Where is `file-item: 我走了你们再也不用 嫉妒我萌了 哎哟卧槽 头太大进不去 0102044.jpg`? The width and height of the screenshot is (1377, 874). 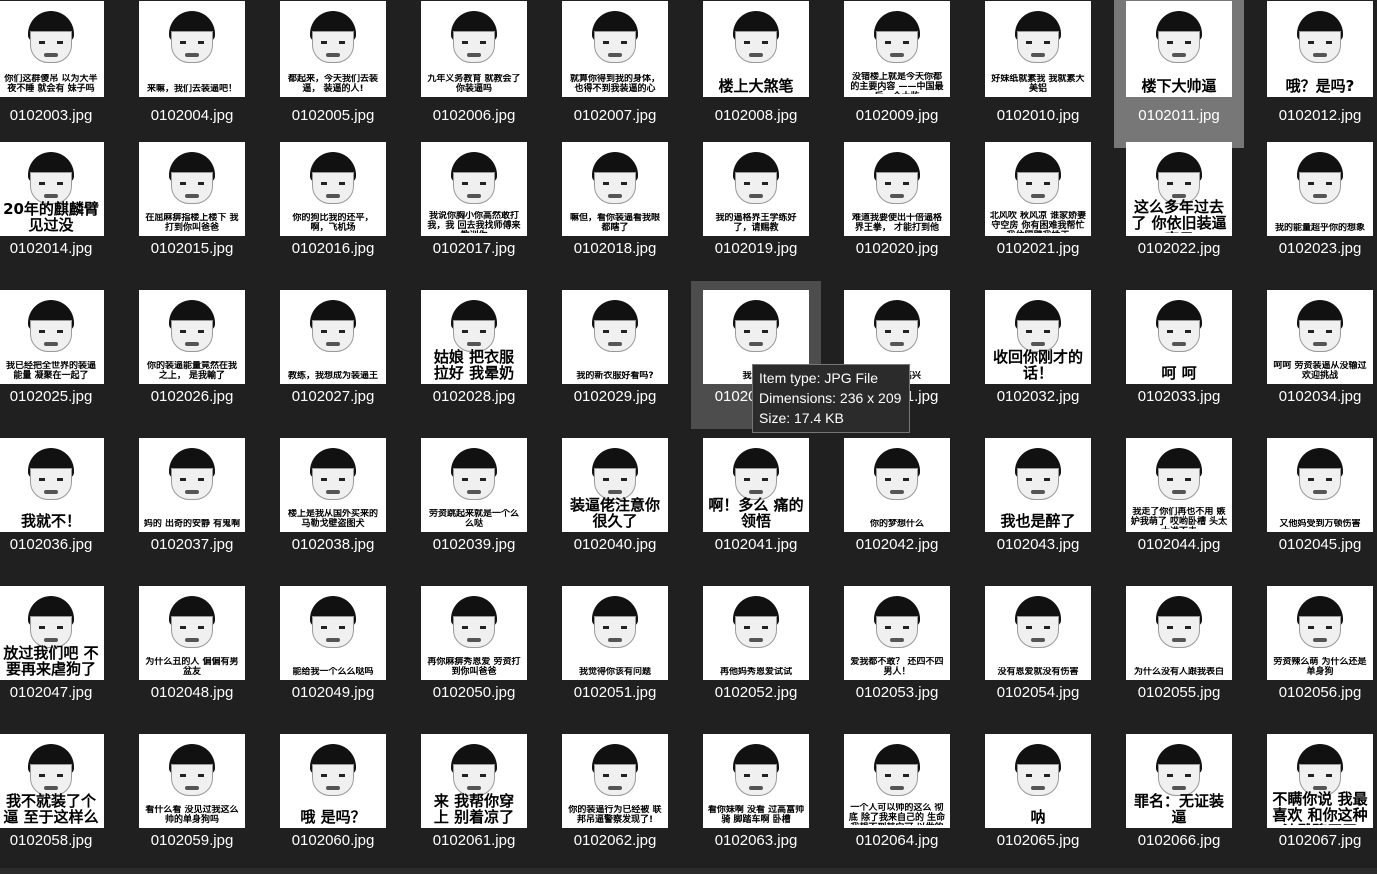 file-item: 我走了你们再也不用 嫉妒我萌了 哎哟卧槽 头太大进不去 0102044.jpg is located at coordinates (1179, 503).